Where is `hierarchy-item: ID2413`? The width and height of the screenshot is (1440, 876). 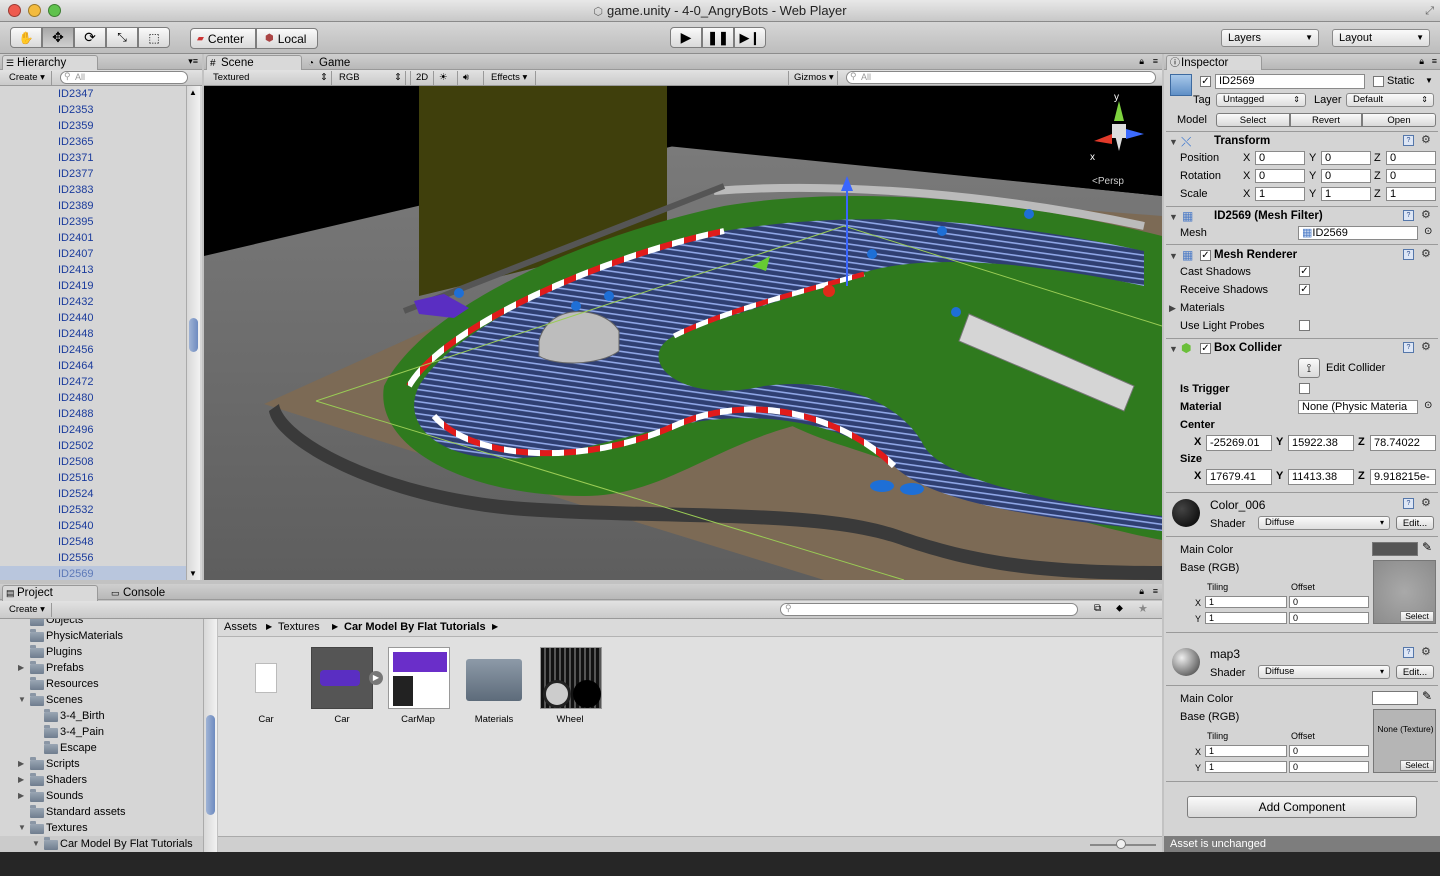
hierarchy-item: ID2413 is located at coordinates (75, 270).